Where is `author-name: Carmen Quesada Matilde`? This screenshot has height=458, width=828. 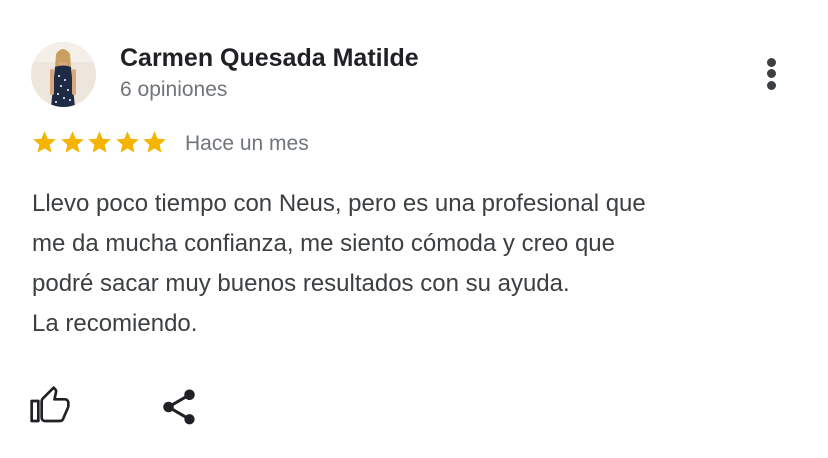 author-name: Carmen Quesada Matilde is located at coordinates (269, 58).